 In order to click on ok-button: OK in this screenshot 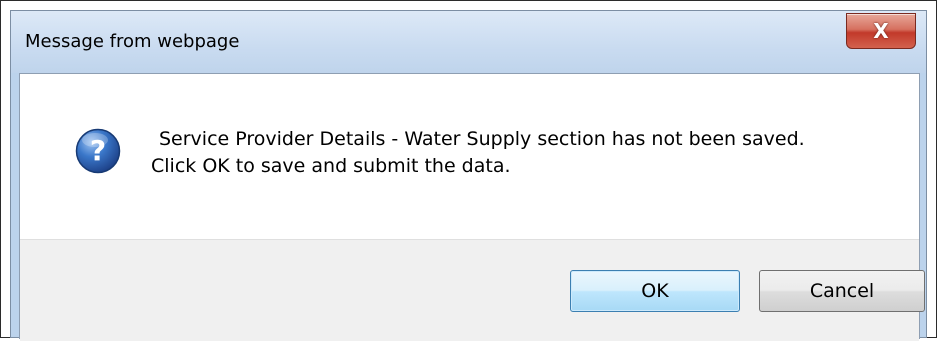, I will do `click(655, 291)`.